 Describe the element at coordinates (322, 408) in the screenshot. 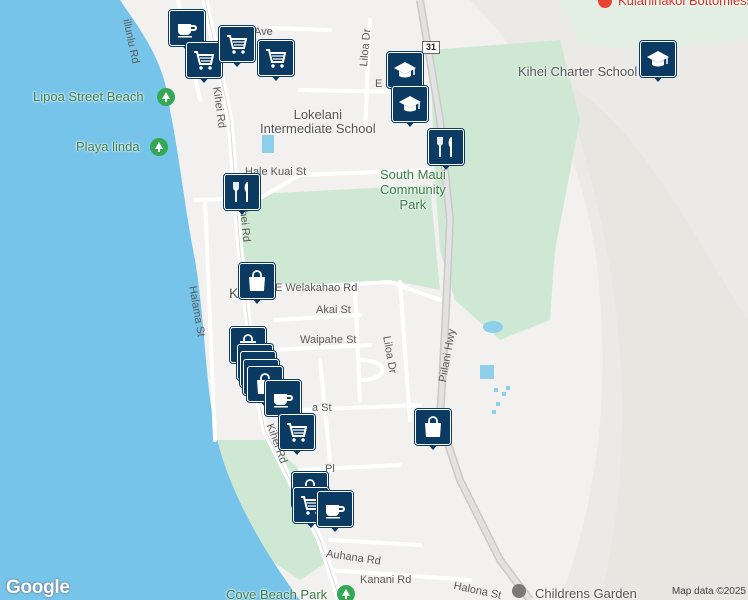

I see `street-label: a St` at that location.